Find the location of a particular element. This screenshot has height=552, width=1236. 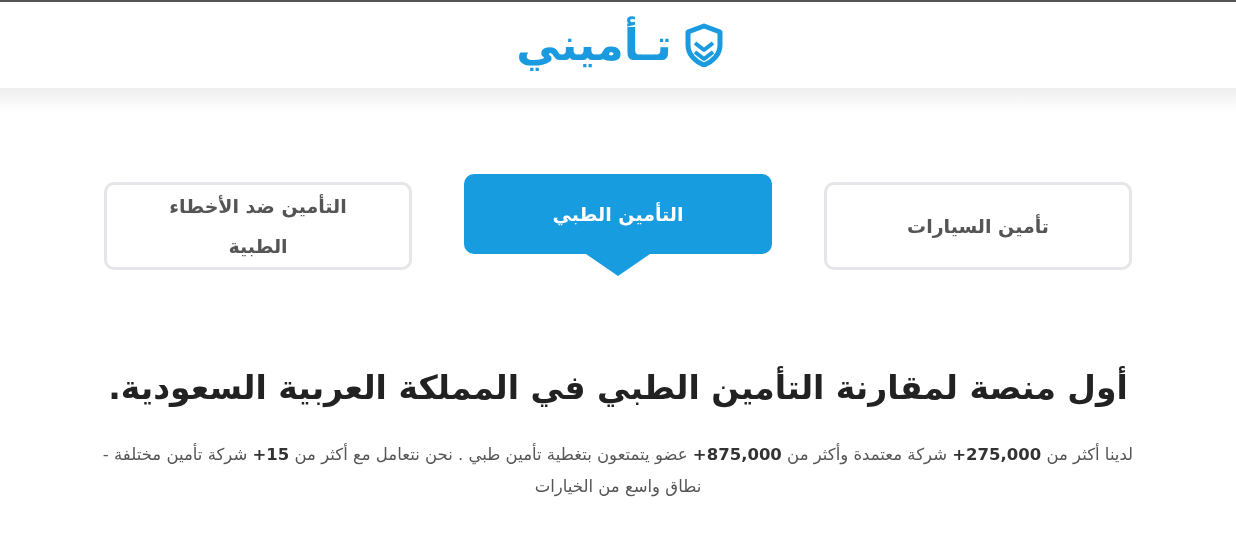

pointer-icon is located at coordinates (618, 265).